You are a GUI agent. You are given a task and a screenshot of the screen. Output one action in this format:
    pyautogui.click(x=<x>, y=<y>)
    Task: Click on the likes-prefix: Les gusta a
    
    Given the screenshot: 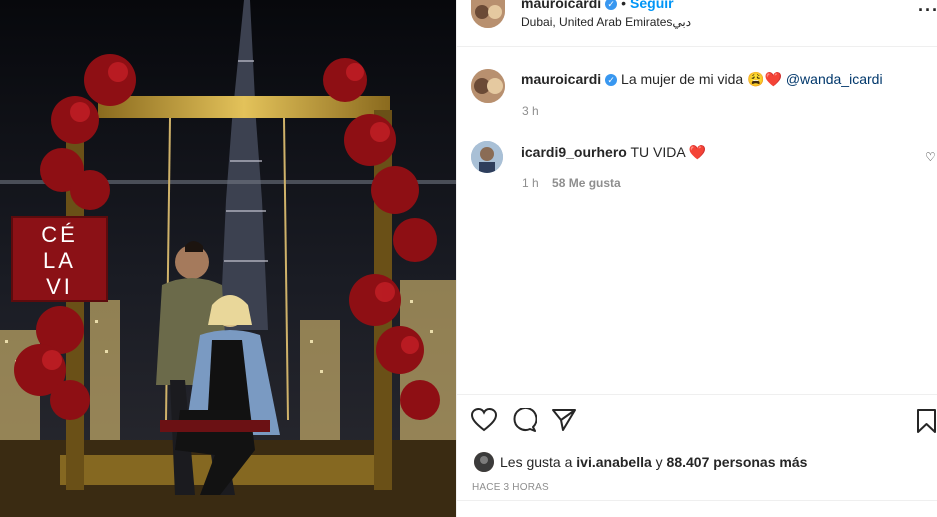 What is the action you would take?
    pyautogui.click(x=536, y=462)
    